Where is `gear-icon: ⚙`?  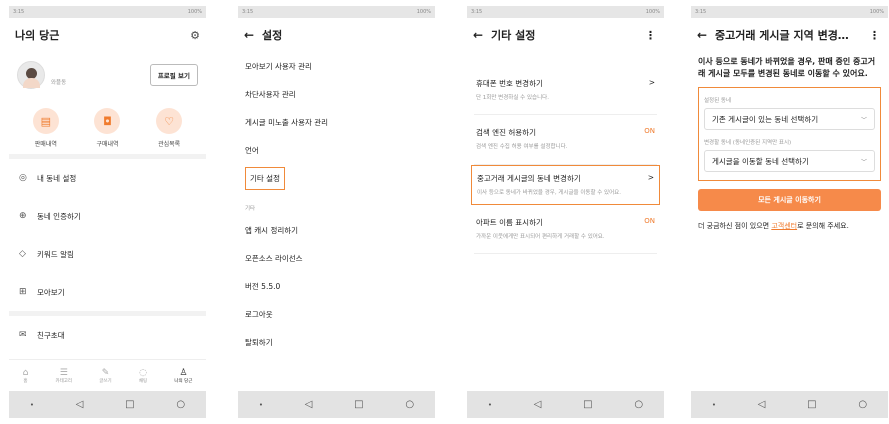 gear-icon: ⚙ is located at coordinates (195, 35).